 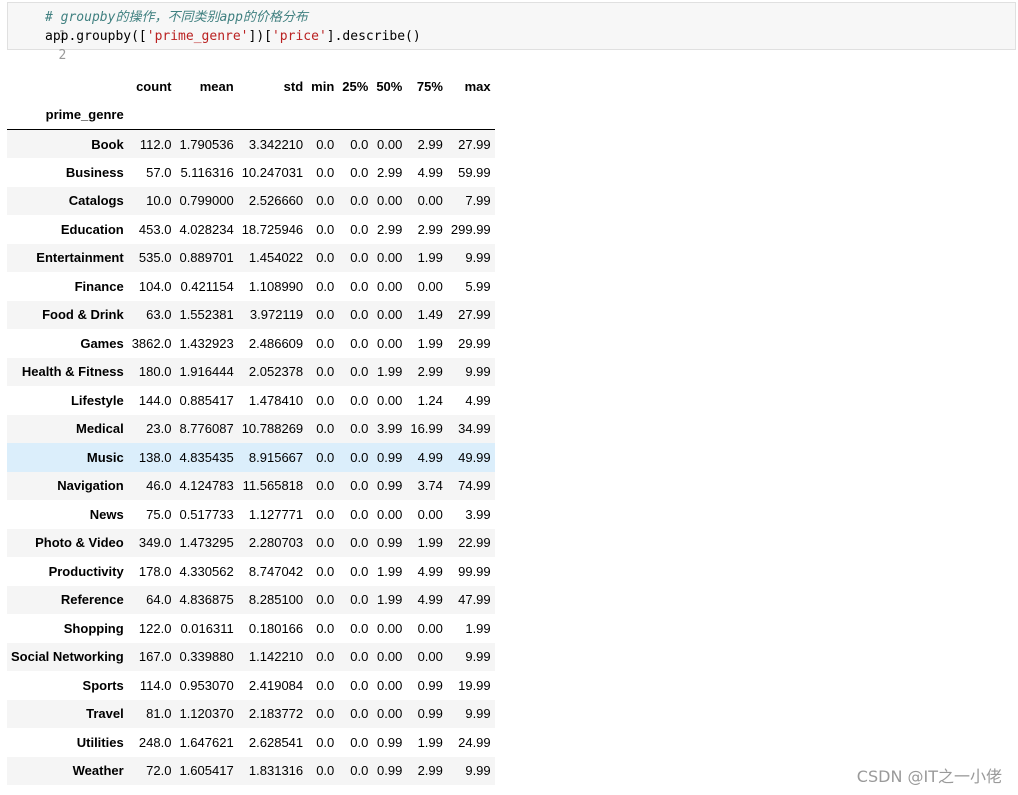 What do you see at coordinates (276, 372) in the screenshot?
I see `table-cell: 2.052378` at bounding box center [276, 372].